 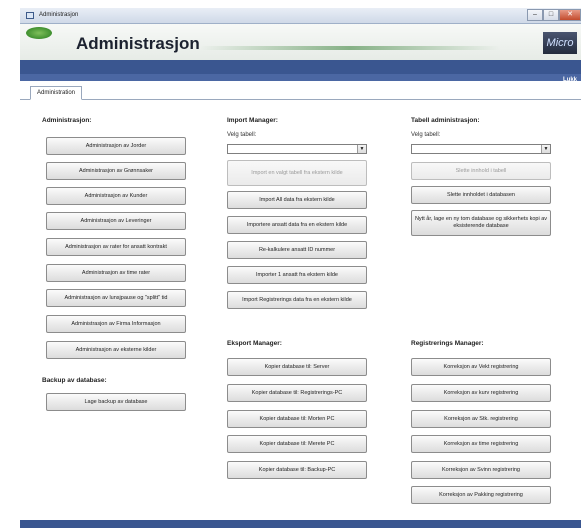 What do you see at coordinates (67, 120) in the screenshot?
I see `admin-section-title: Administrasjon:` at bounding box center [67, 120].